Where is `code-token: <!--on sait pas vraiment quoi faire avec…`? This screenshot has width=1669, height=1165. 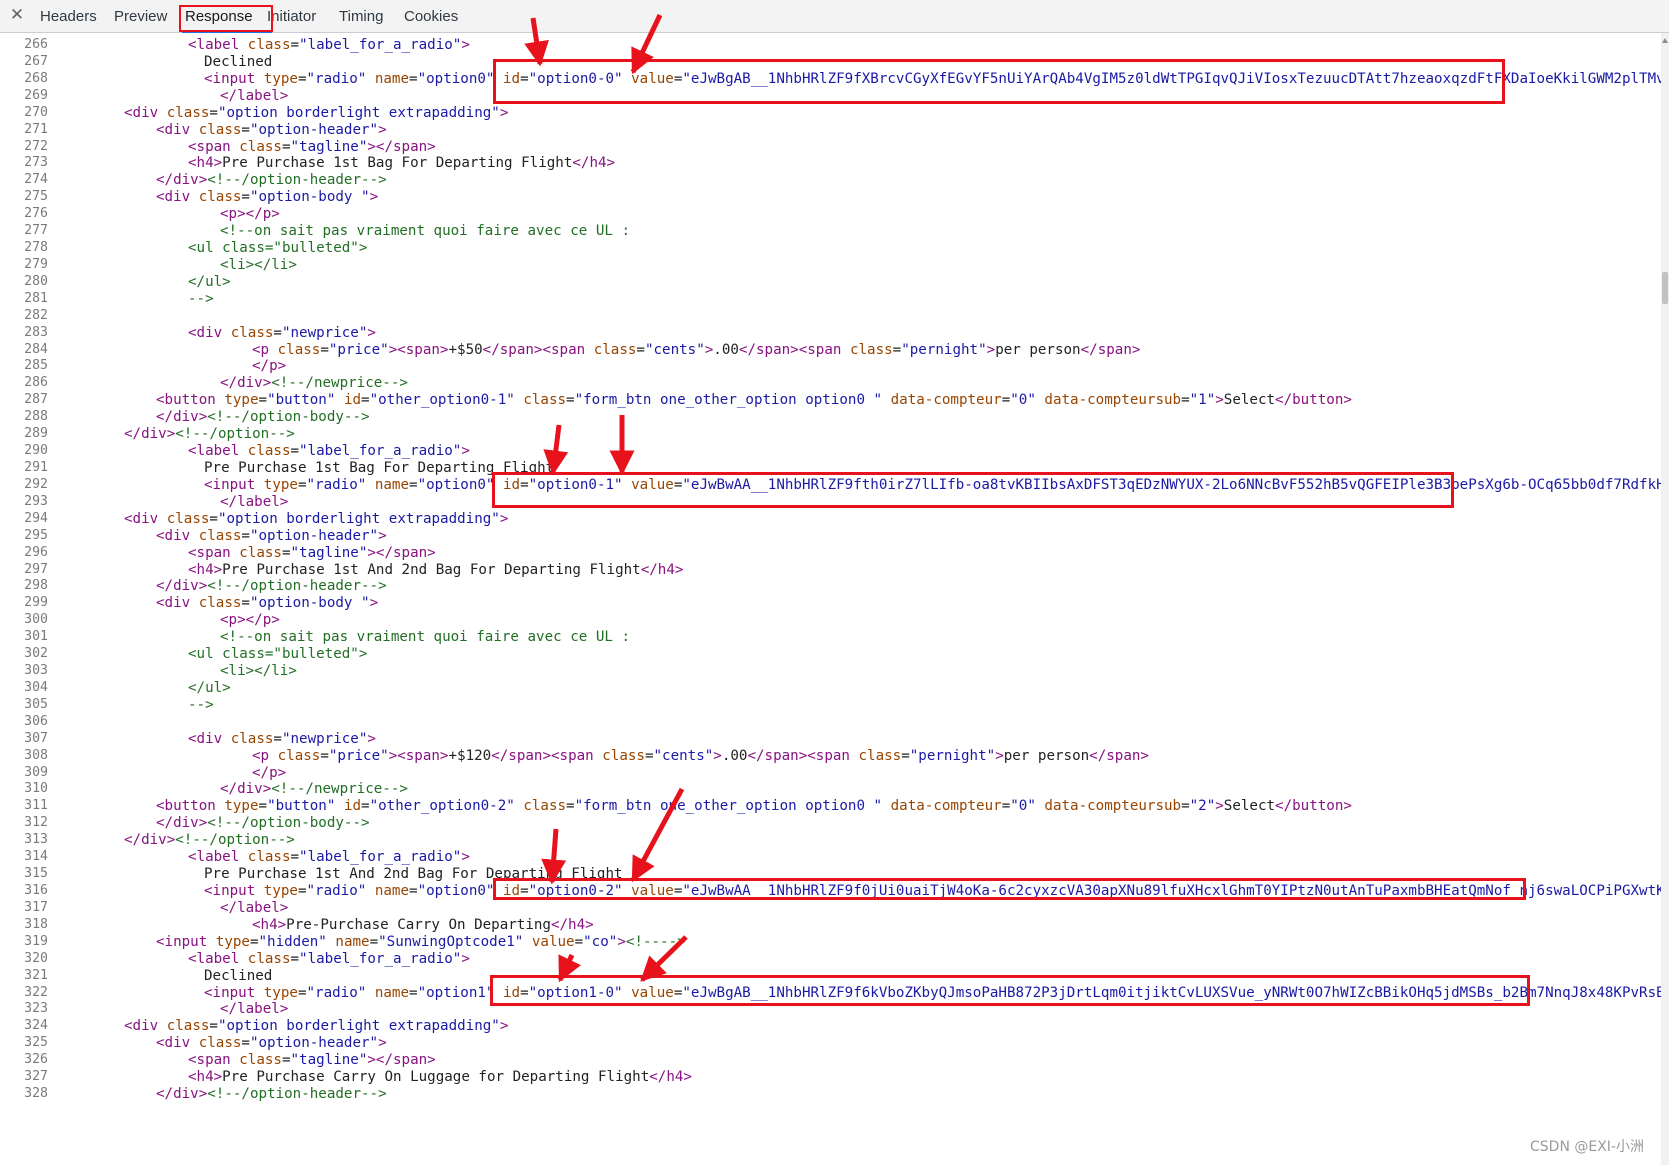
code-token: <!--on sait pas vraiment quoi faire avec… is located at coordinates (425, 637).